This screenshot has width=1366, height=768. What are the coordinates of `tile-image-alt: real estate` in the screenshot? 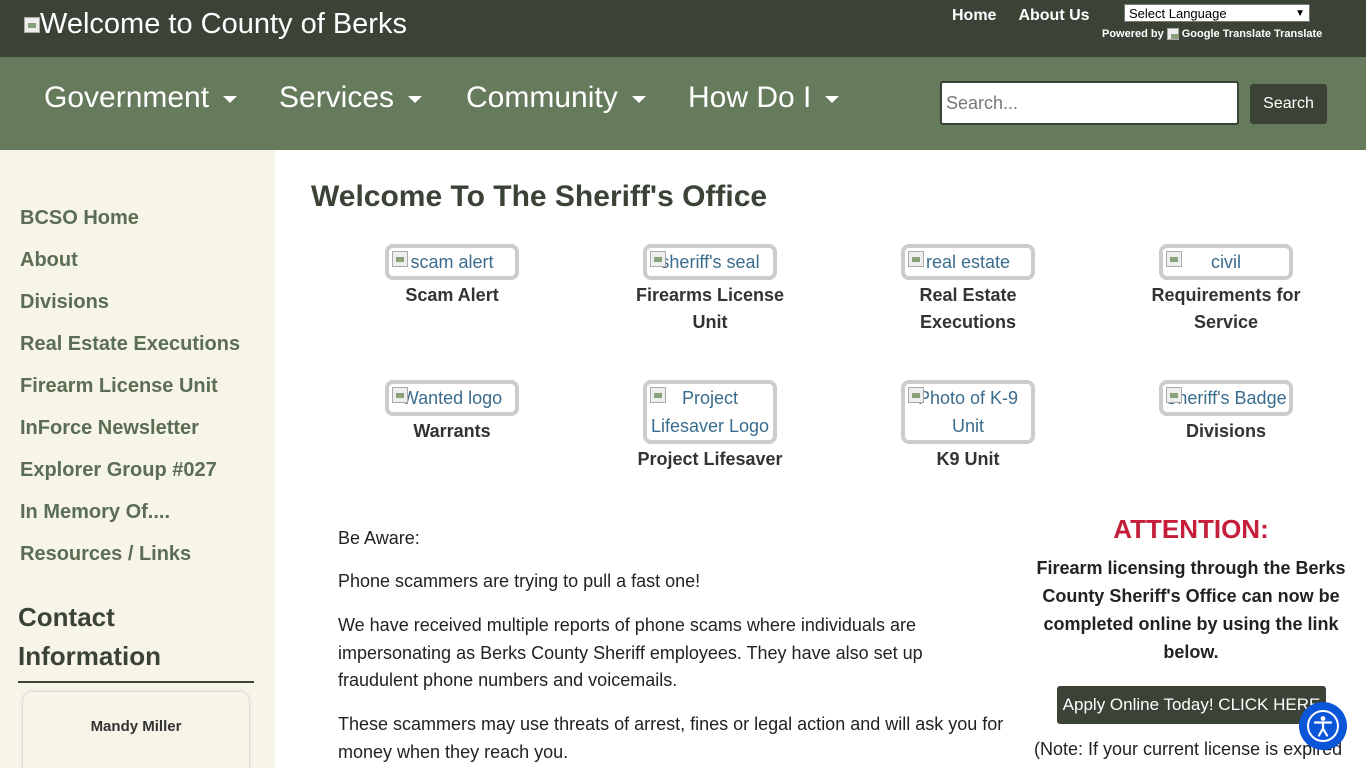 It's located at (968, 262).